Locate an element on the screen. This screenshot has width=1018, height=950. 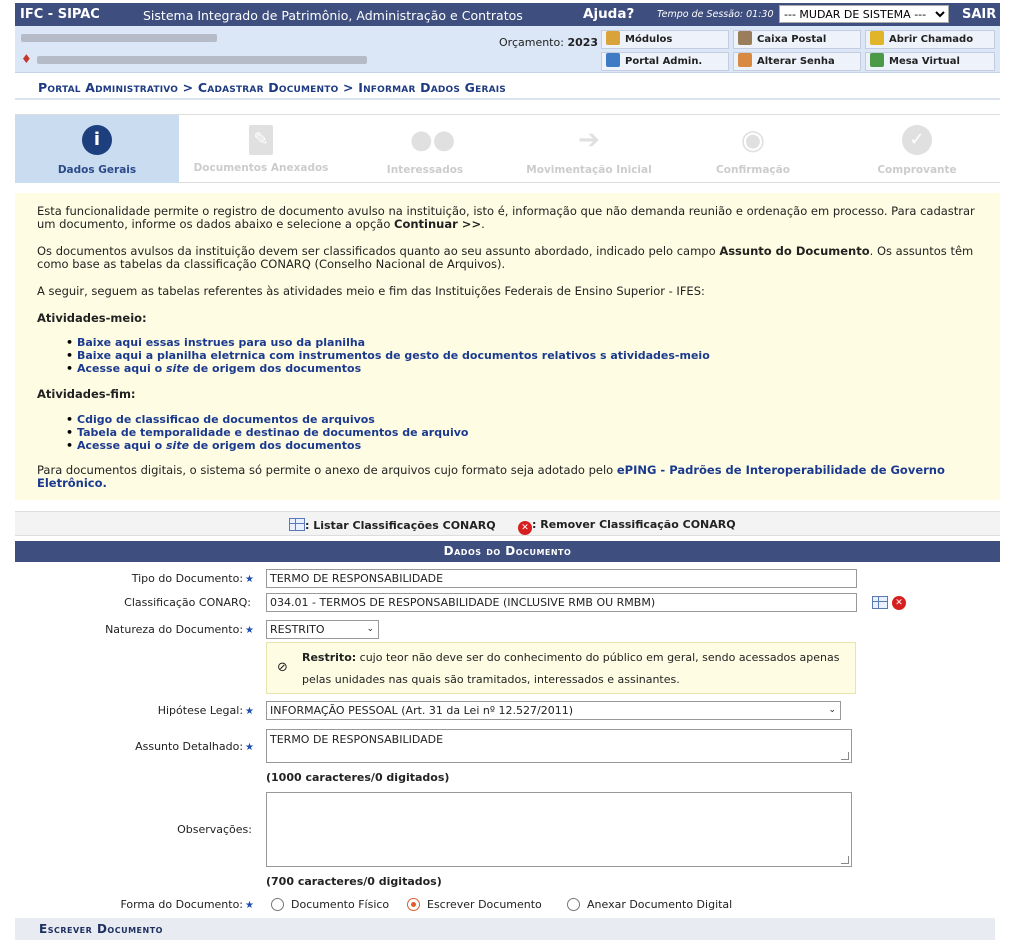
step-movimentacao-inicial: ➔ Movimentação Inicial is located at coordinates (589, 150).